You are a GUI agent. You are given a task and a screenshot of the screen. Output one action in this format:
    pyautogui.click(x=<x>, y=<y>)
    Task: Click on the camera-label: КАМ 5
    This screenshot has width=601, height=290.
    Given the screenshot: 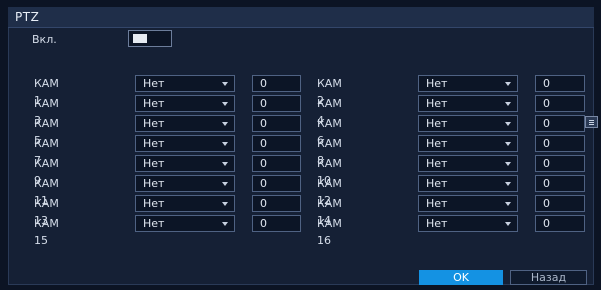 What is the action you would take?
    pyautogui.click(x=46, y=132)
    